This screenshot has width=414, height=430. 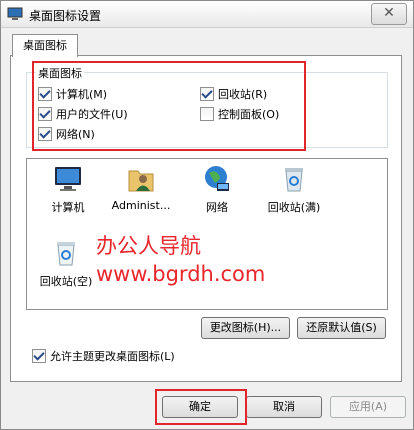 What do you see at coordinates (148, 246) in the screenshot?
I see `watermark-title: 办公人导航` at bounding box center [148, 246].